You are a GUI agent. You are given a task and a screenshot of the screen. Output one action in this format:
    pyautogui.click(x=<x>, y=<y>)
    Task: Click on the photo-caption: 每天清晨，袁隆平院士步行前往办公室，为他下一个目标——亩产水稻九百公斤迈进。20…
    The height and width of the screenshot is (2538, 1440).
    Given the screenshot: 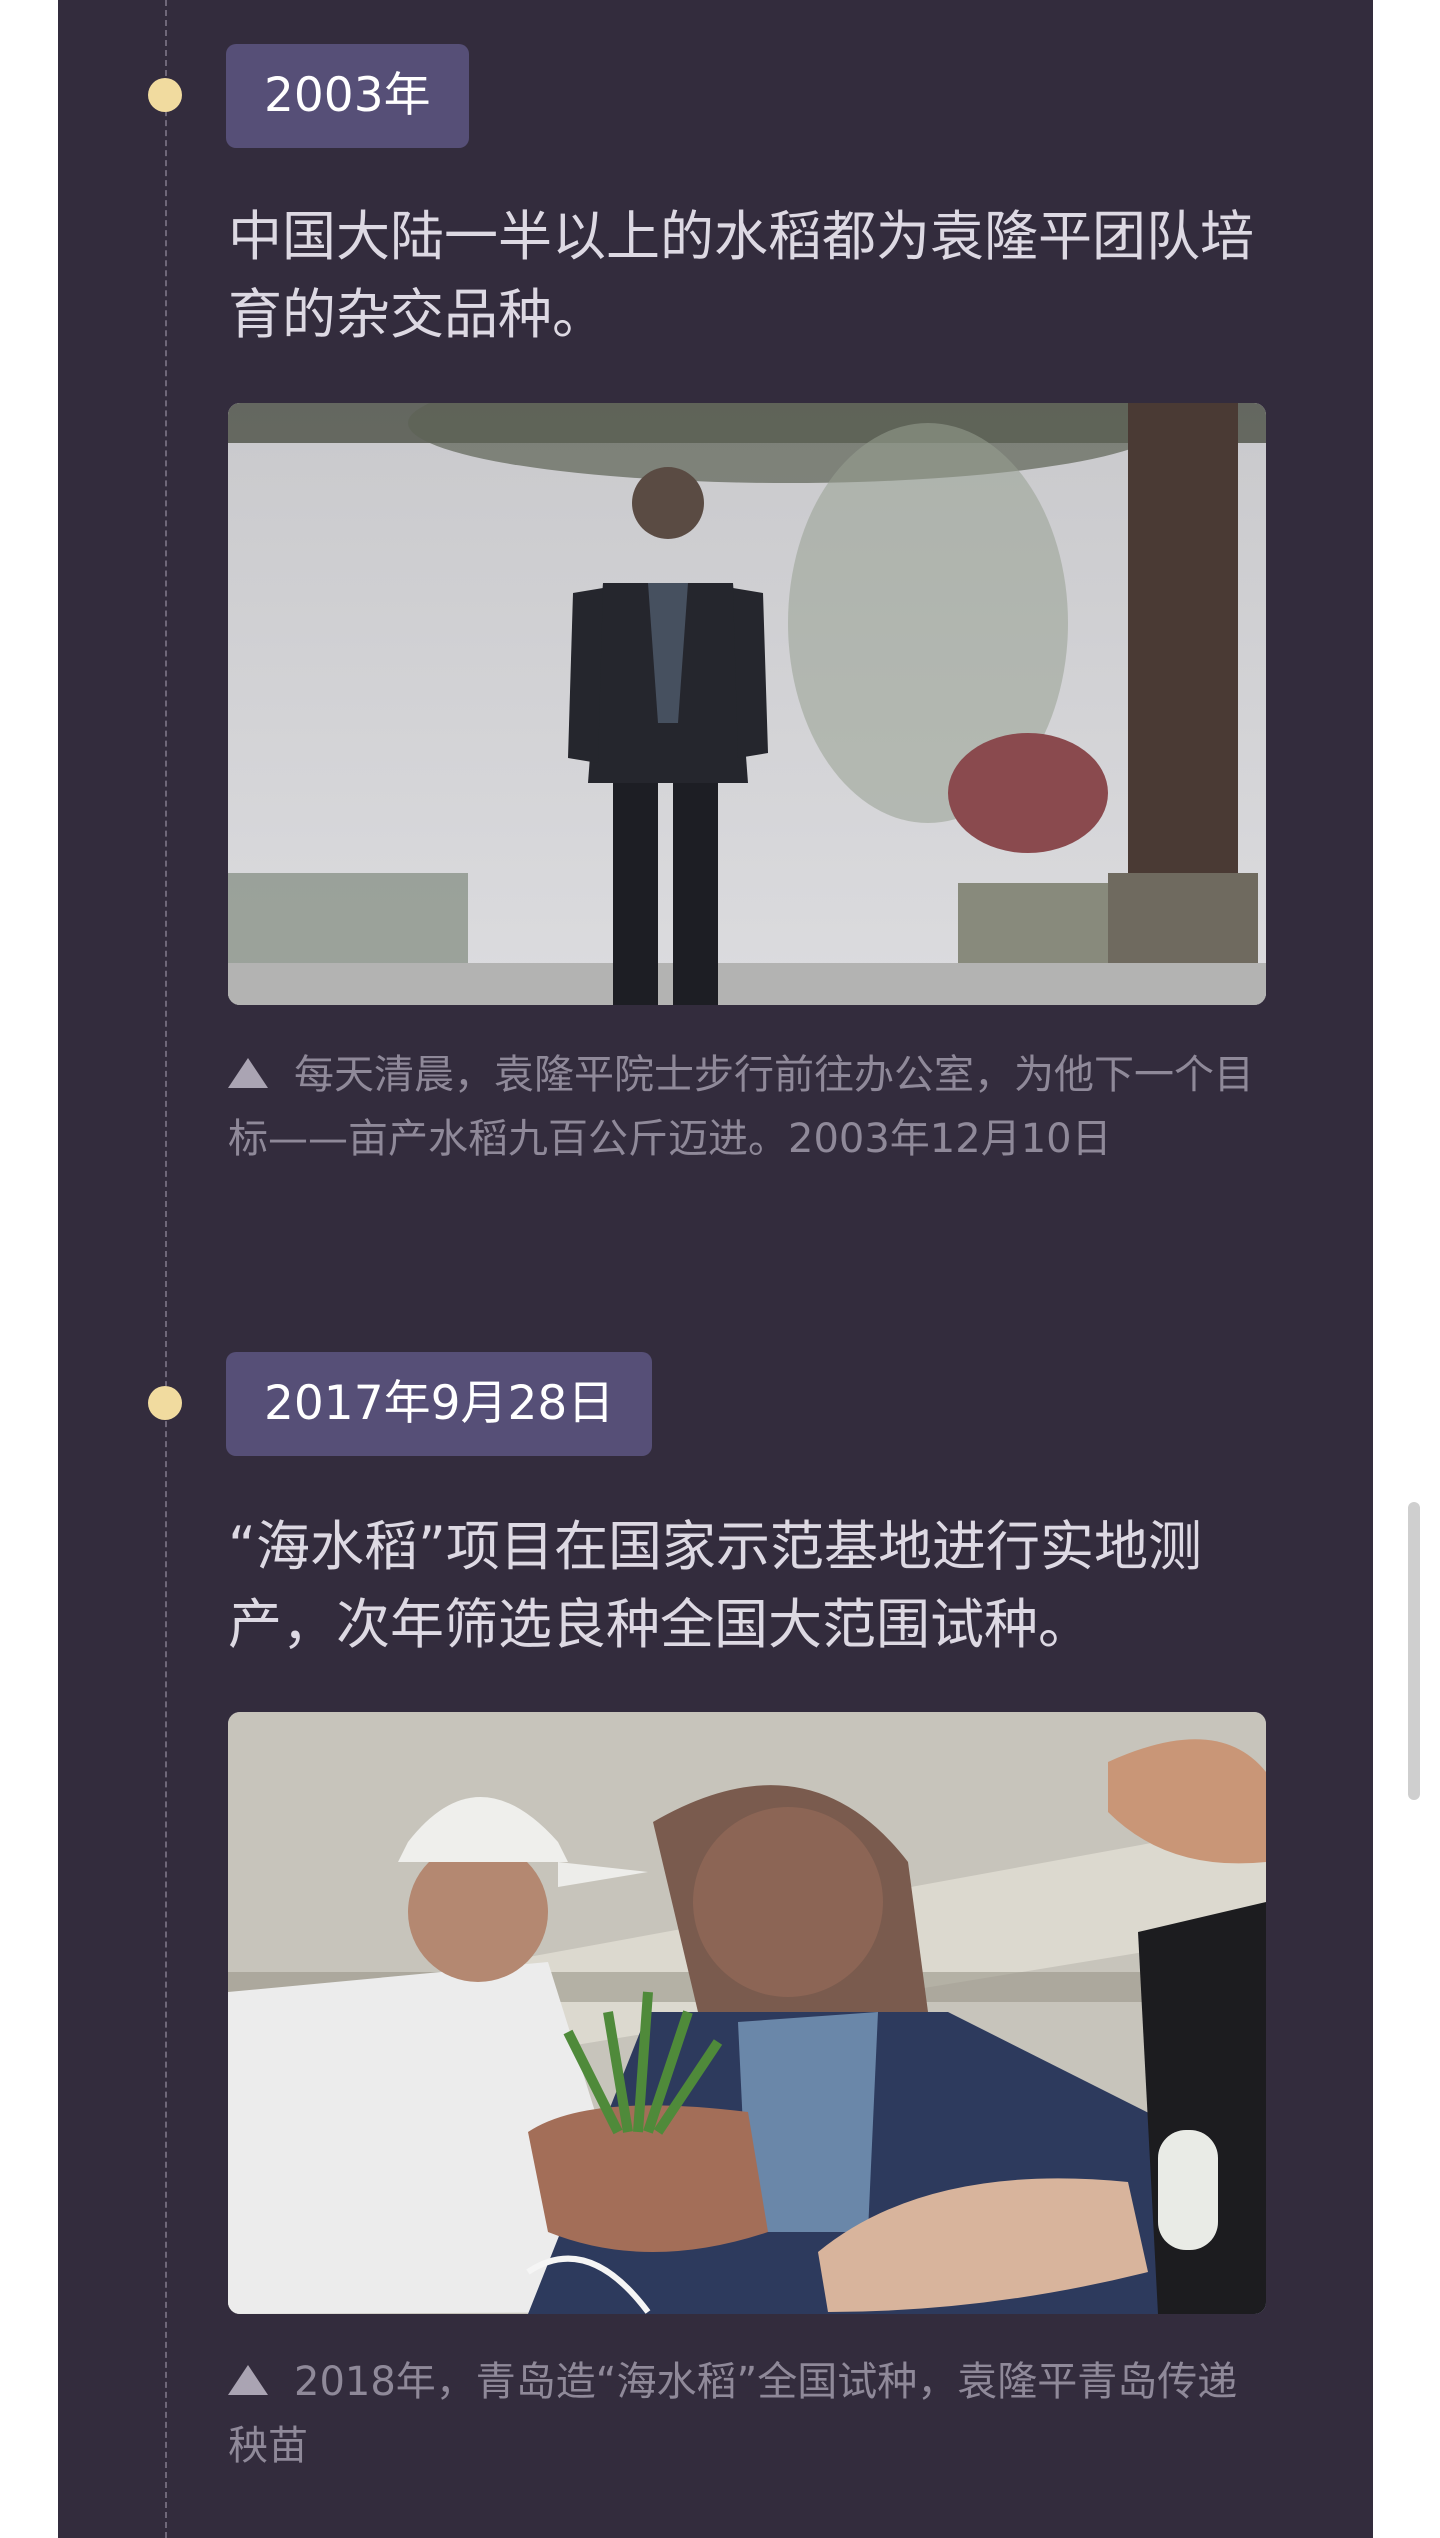 What is the action you would take?
    pyautogui.click(x=748, y=1107)
    